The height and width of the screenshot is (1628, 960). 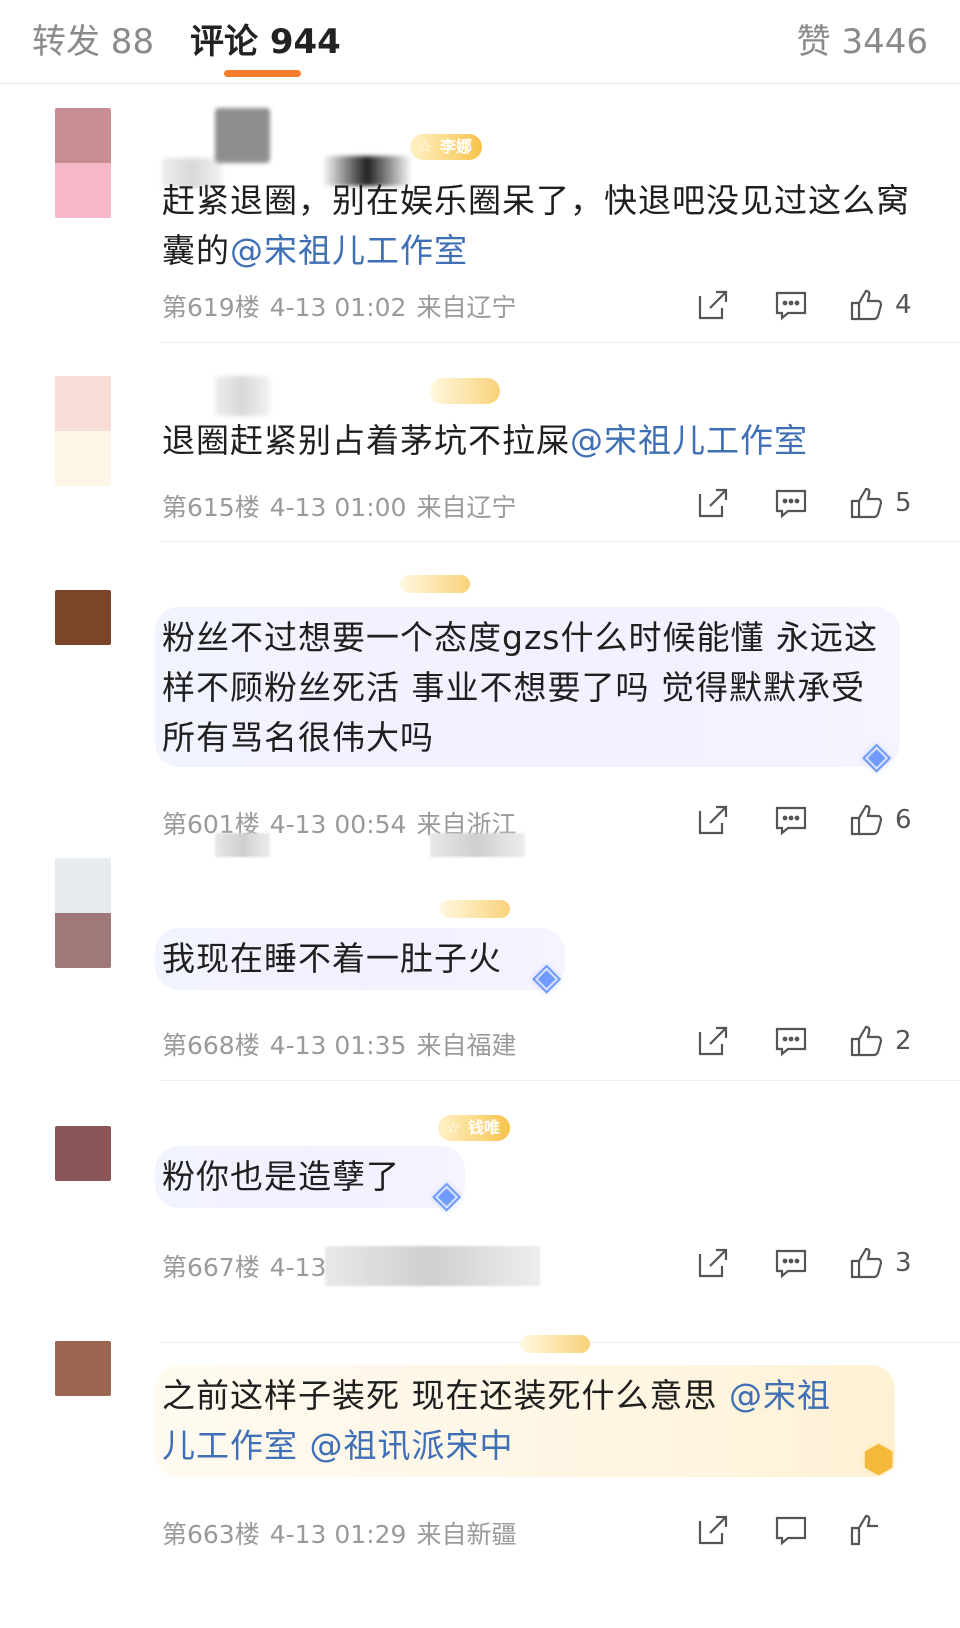 What do you see at coordinates (262, 73) in the screenshot?
I see `active-tab-indicator` at bounding box center [262, 73].